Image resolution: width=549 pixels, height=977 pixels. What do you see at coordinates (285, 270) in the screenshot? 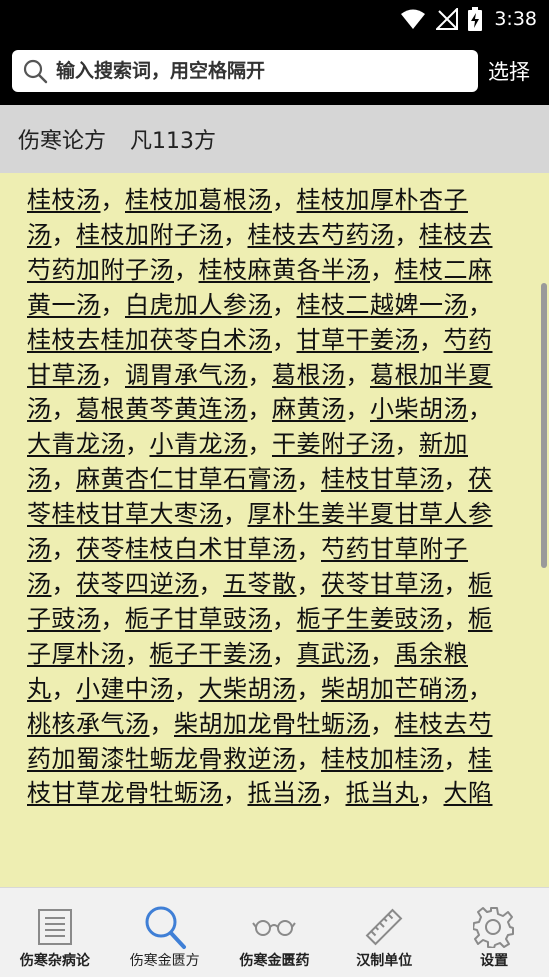
I see `formula-link: 桂枝麻黄各半汤` at bounding box center [285, 270].